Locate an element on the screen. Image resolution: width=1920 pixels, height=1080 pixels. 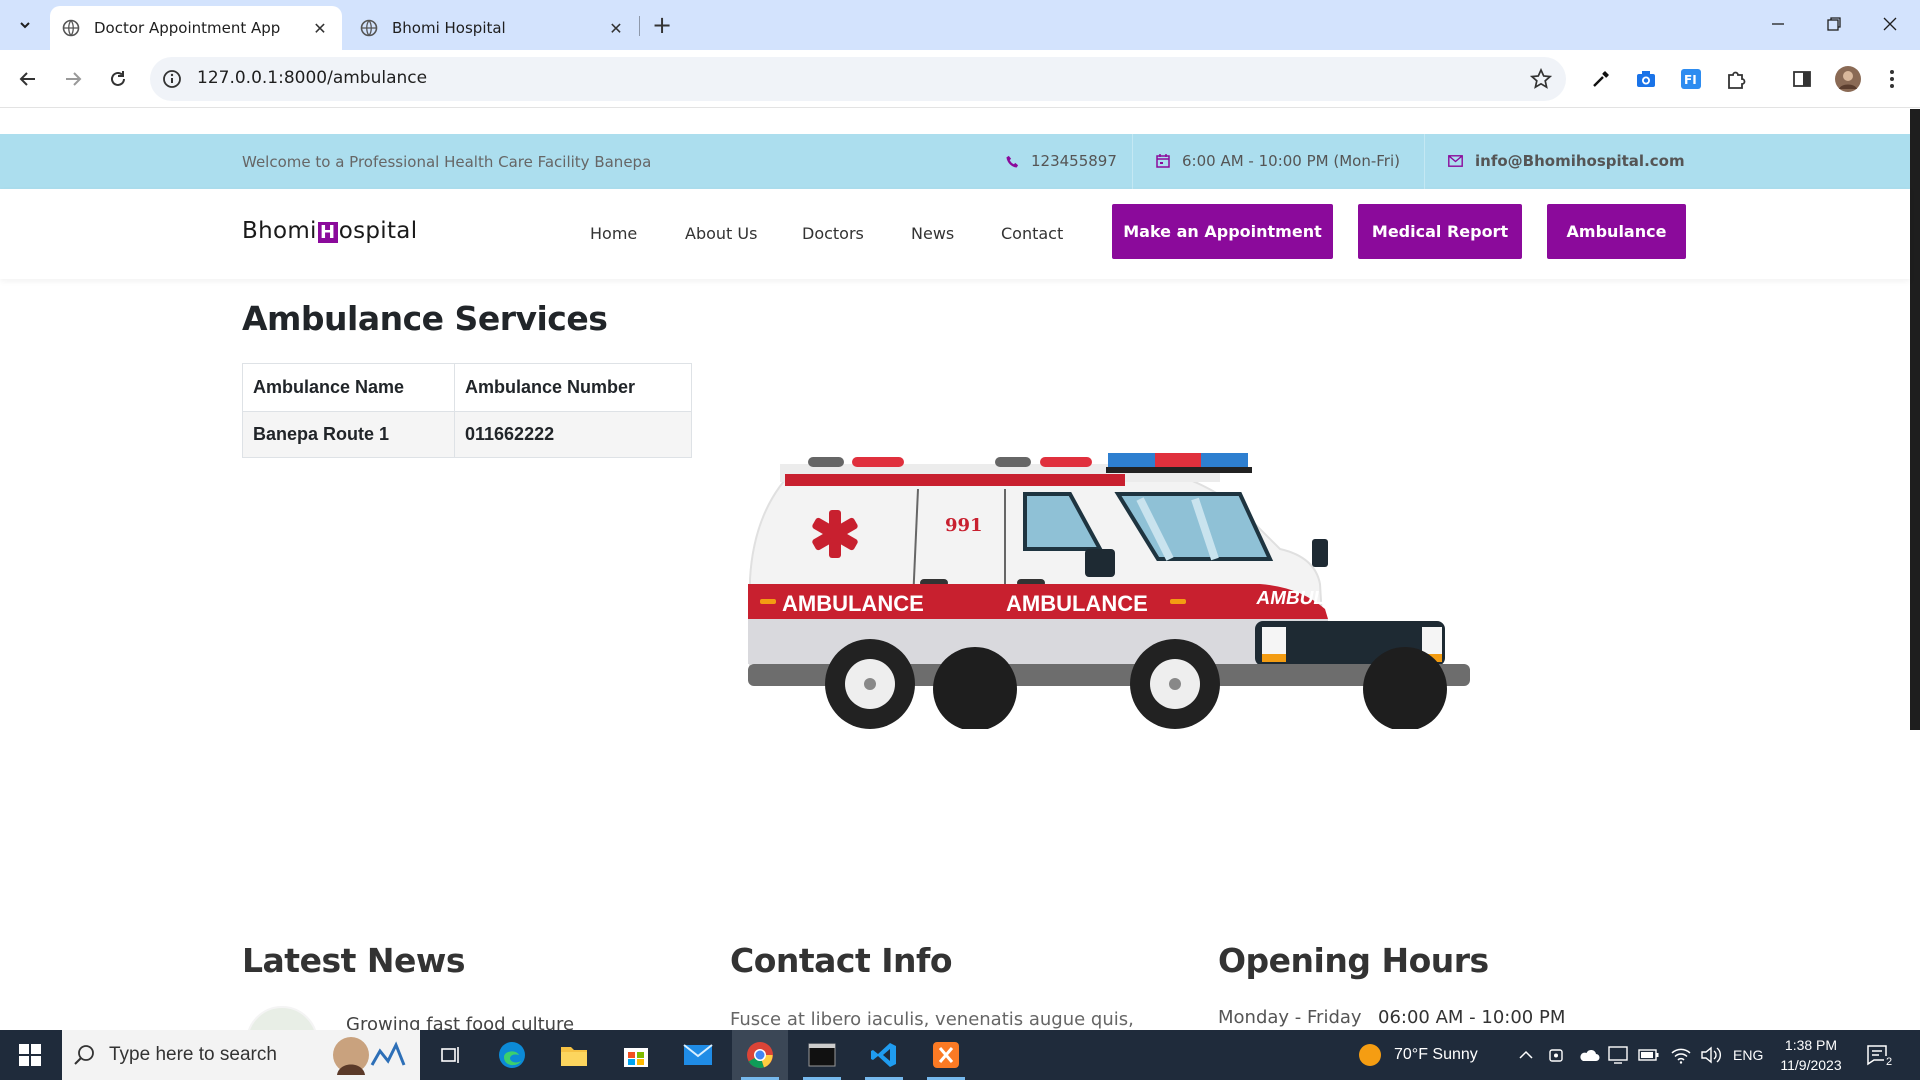
ambulance-number-cell: 011662222 is located at coordinates (573, 434).